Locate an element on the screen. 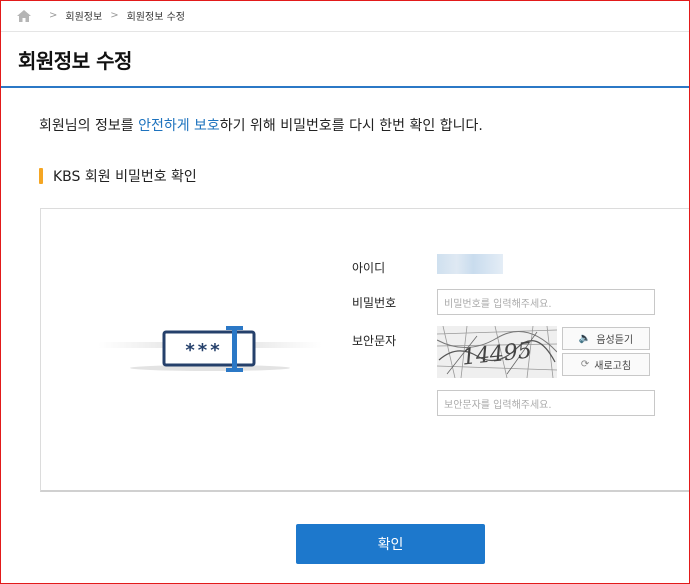 This screenshot has width=690, height=584. captcha-label: 보안문자 is located at coordinates (374, 341).